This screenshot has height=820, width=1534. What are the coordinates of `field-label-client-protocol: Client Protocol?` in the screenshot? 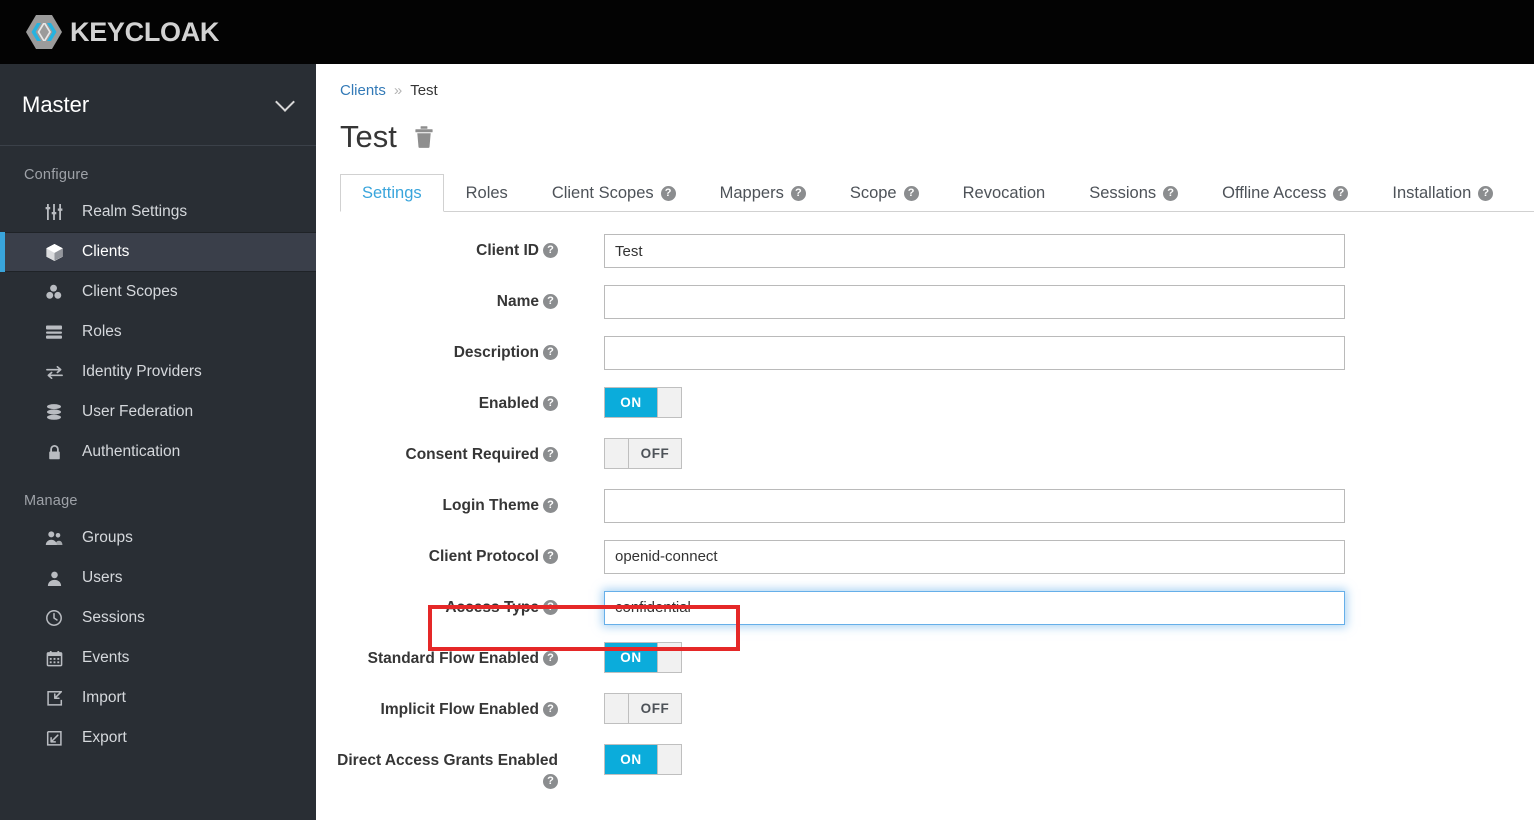 It's located at (444, 554).